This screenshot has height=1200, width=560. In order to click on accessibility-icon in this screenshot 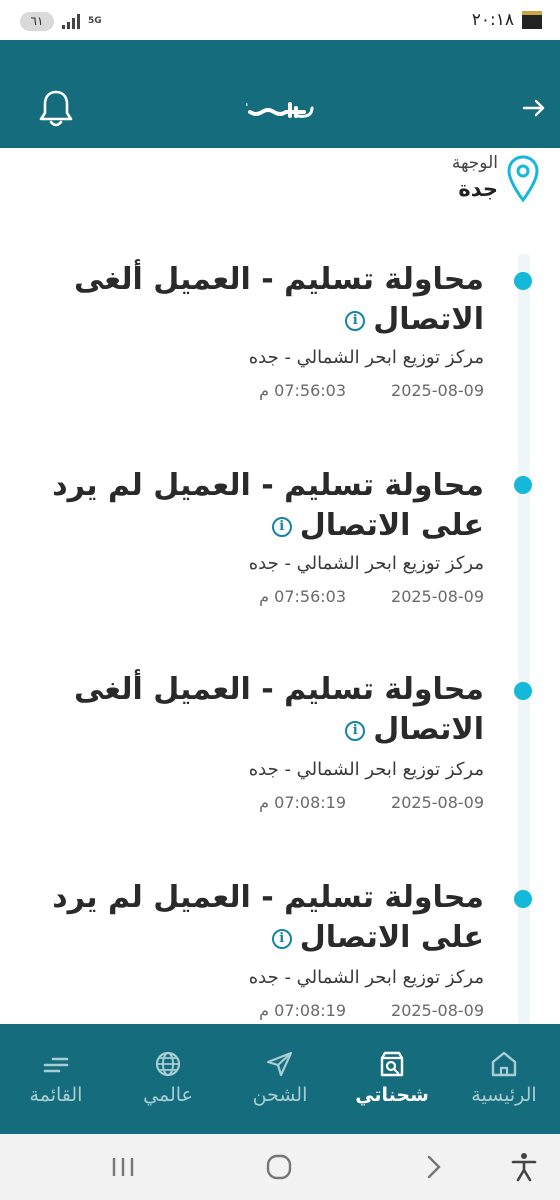, I will do `click(524, 1167)`.